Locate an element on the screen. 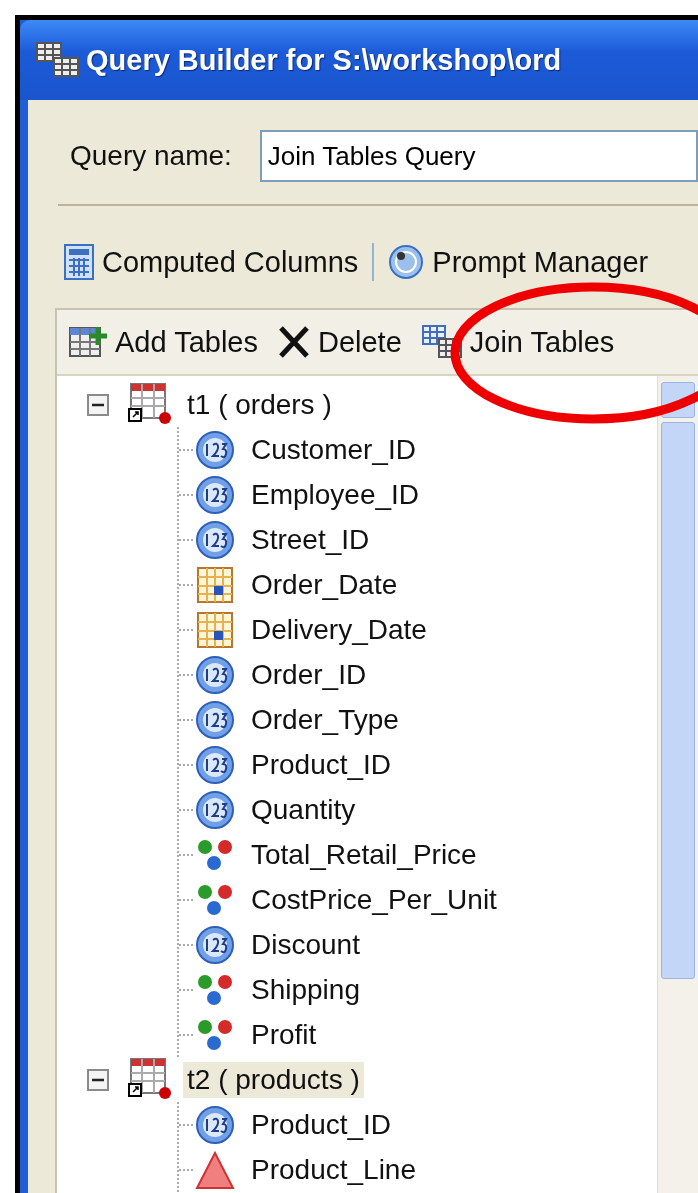 This screenshot has height=1193, width=698. join-button: Join Tables is located at coordinates (518, 342).